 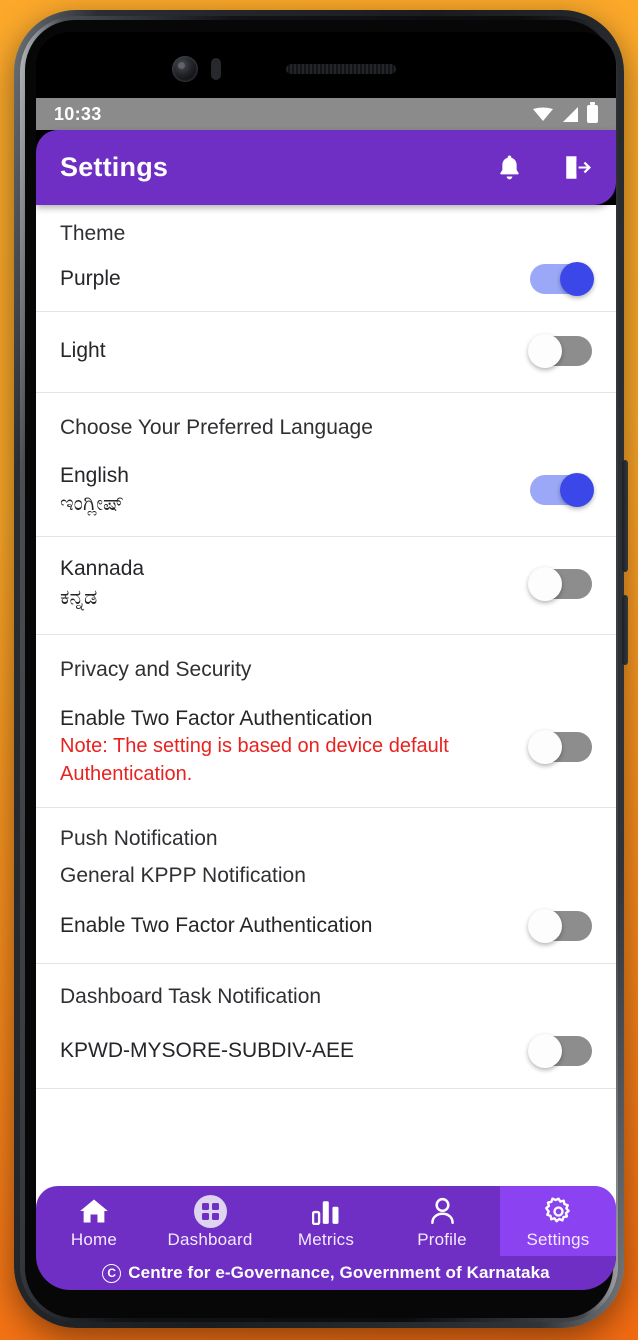 I want to click on row-text: English ಇಂಗ್ಲೀಷ್, so click(x=295, y=490).